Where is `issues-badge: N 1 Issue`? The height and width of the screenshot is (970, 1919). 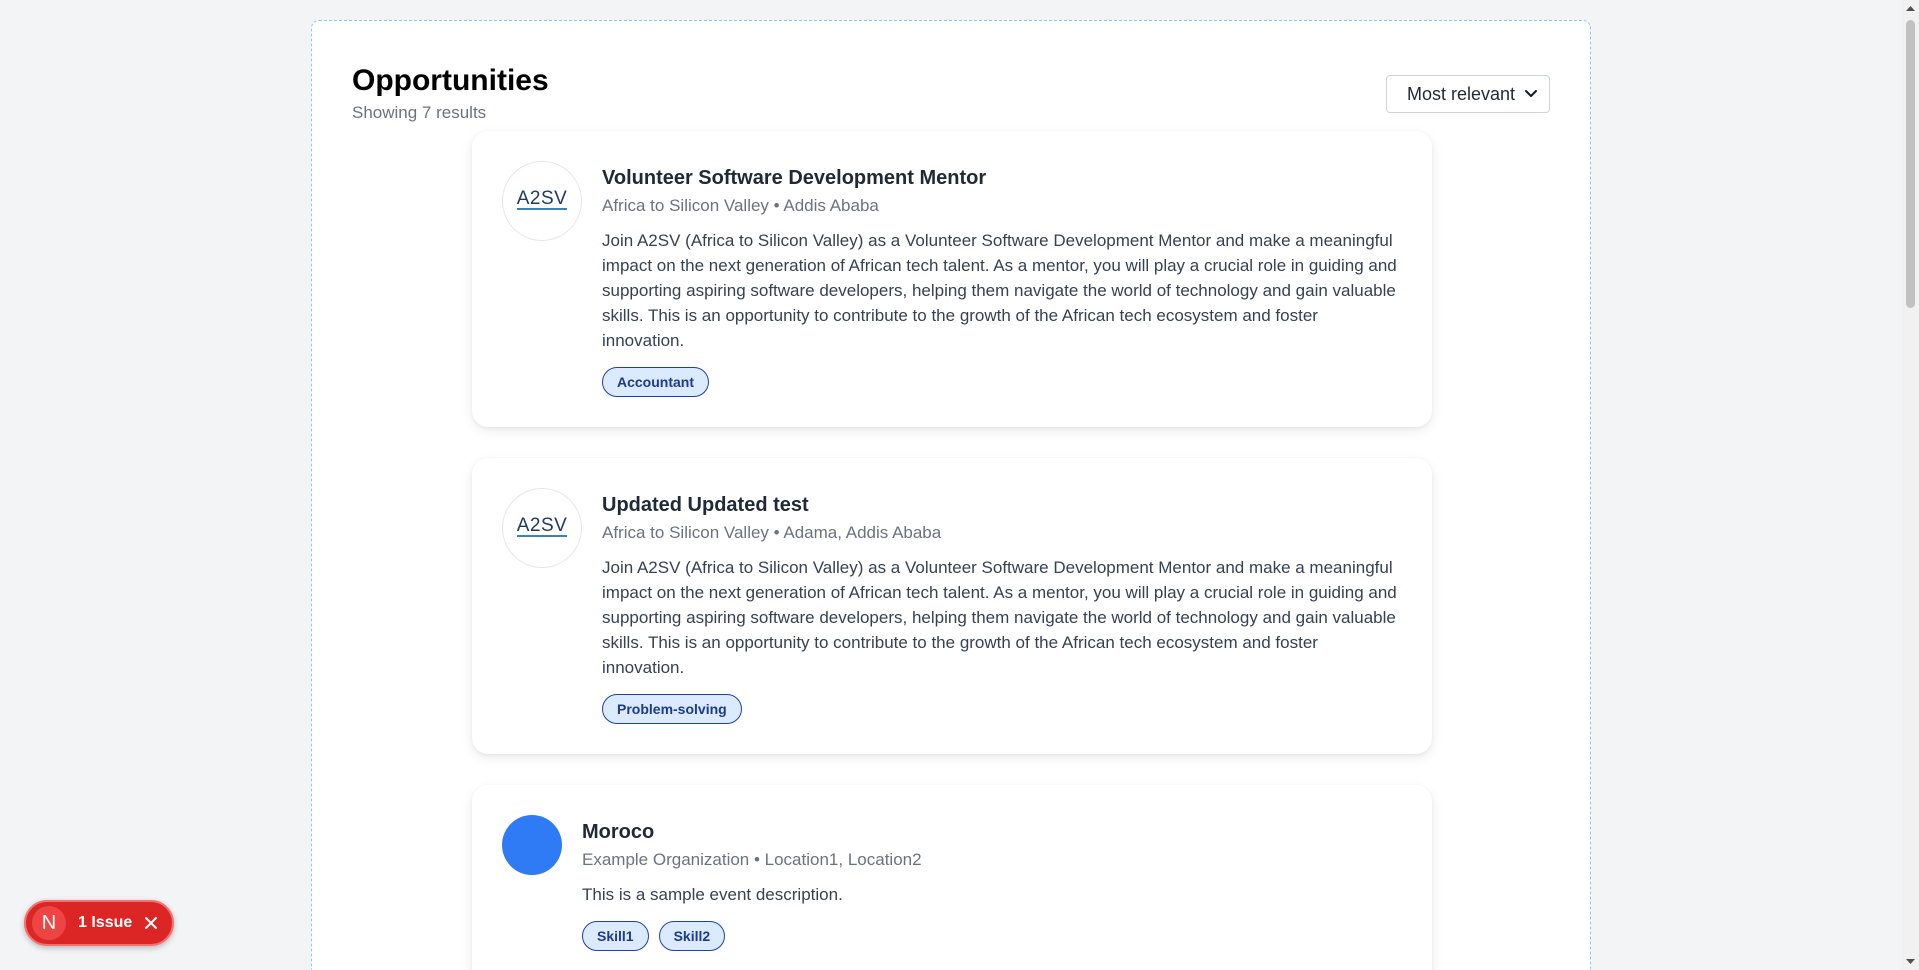
issues-badge: N 1 Issue is located at coordinates (99, 923).